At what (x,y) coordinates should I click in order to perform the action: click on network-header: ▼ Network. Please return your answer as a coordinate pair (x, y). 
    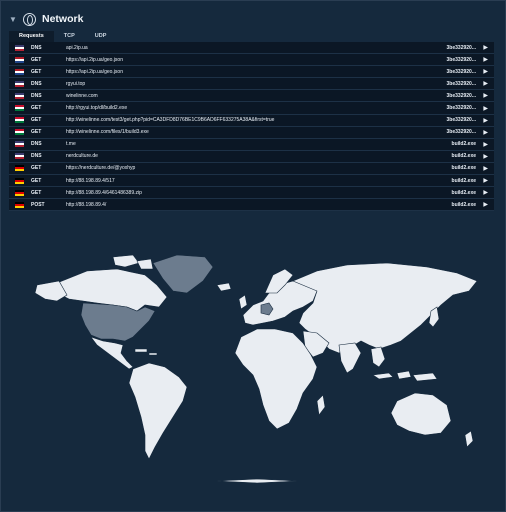
    Looking at the image, I should click on (46, 19).